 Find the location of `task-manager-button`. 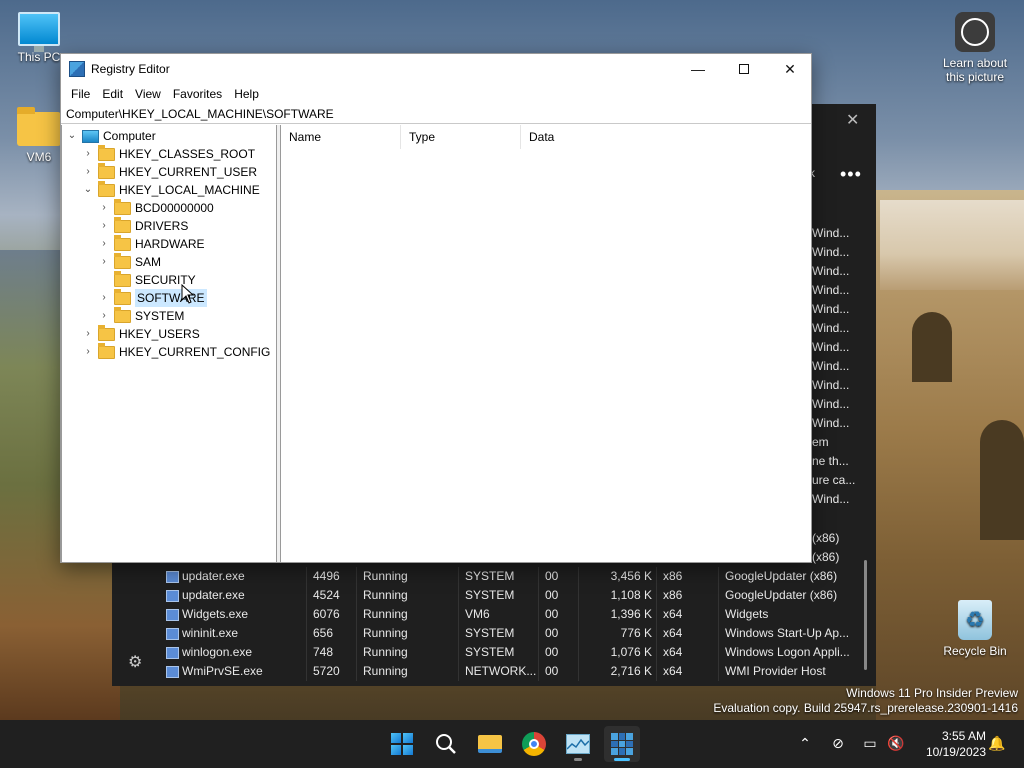

task-manager-button is located at coordinates (578, 744).